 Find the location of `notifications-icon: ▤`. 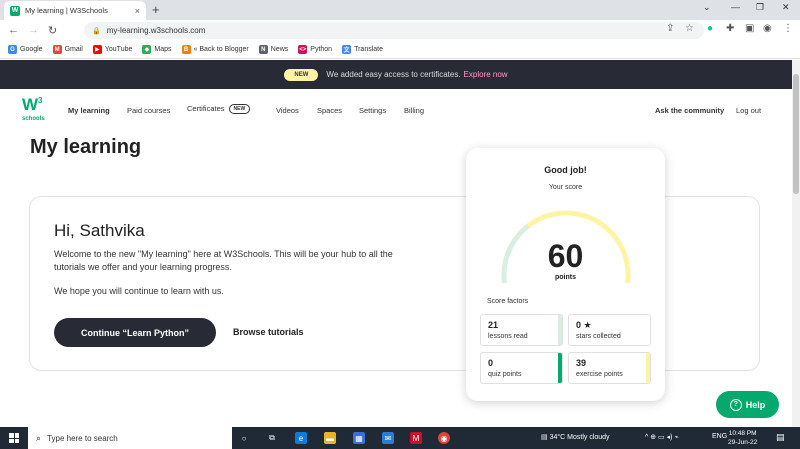

notifications-icon: ▤ is located at coordinates (780, 437).